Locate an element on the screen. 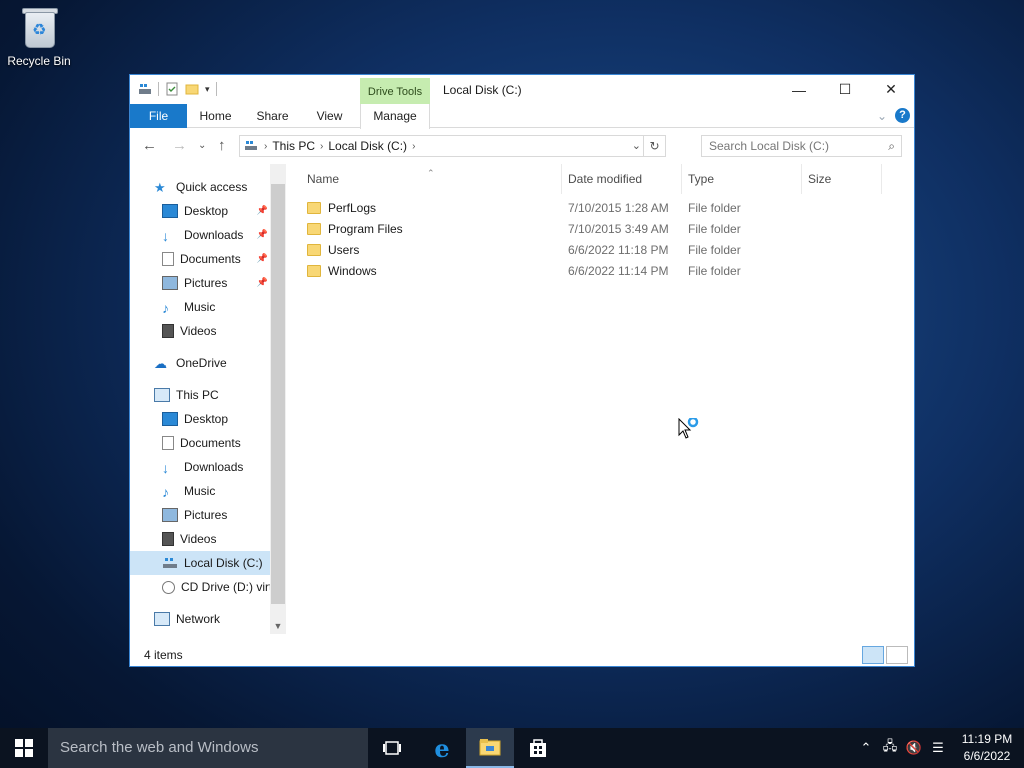 The height and width of the screenshot is (768, 1024). sidebar-item-this-pc: This PC is located at coordinates (200, 395).